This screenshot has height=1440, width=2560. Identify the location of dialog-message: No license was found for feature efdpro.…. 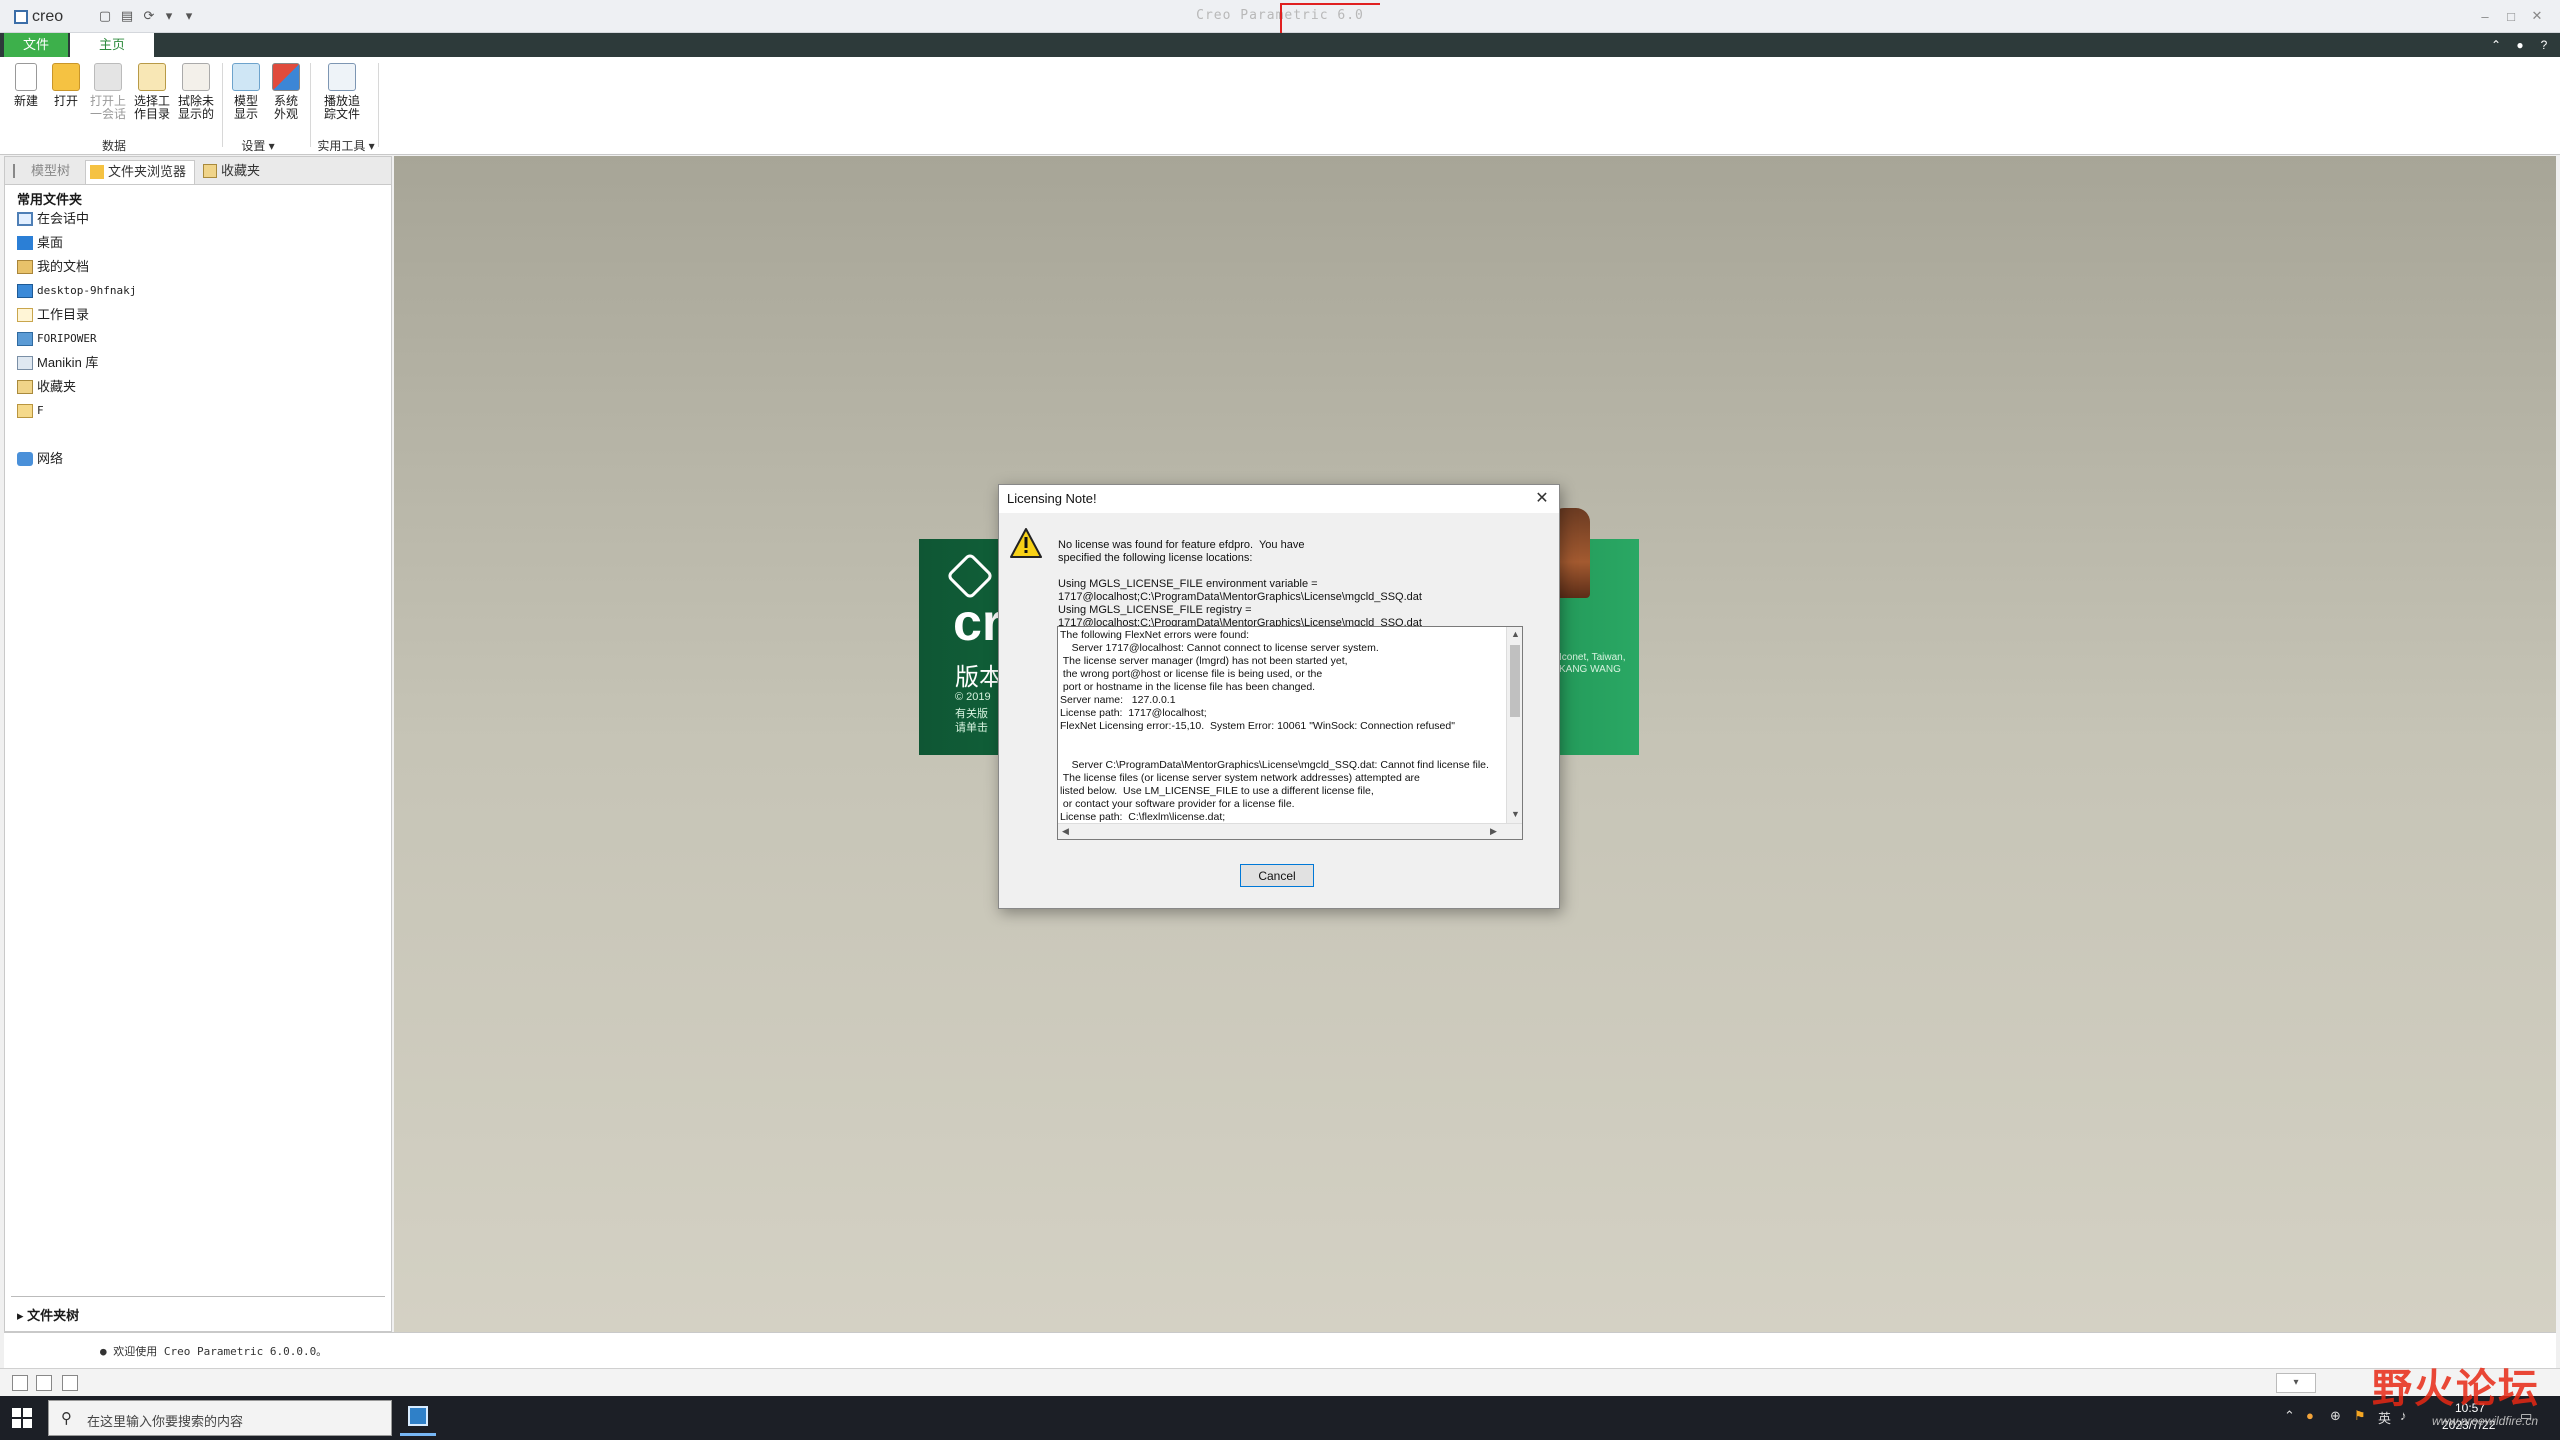
(1240, 584).